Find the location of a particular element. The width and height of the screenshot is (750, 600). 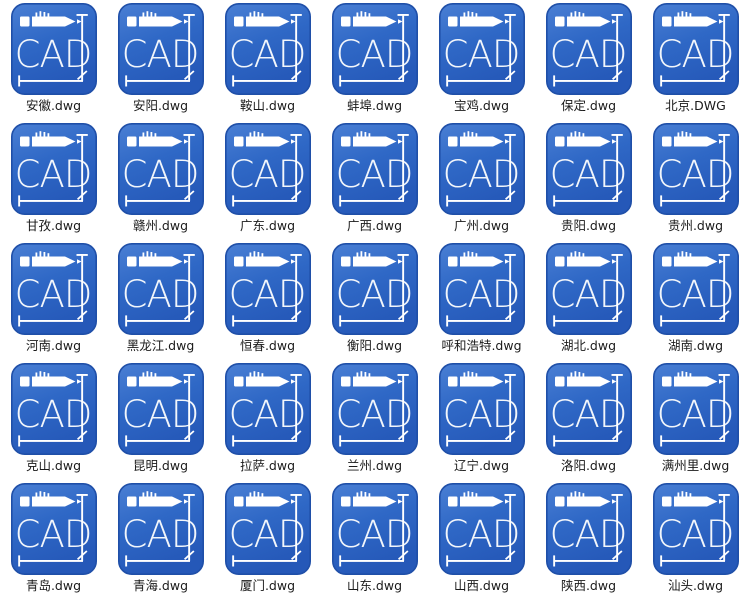

file-item-17: CAD 衡阳.dwg is located at coordinates (374, 300).